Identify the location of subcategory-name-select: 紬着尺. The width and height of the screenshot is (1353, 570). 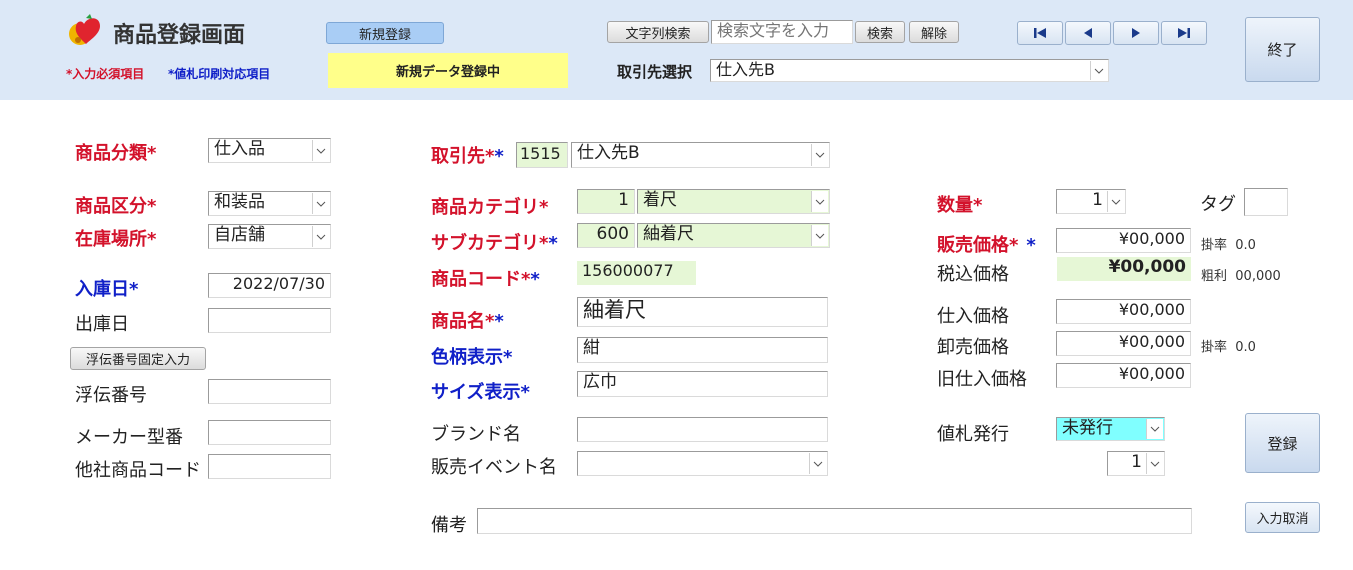
(733, 235).